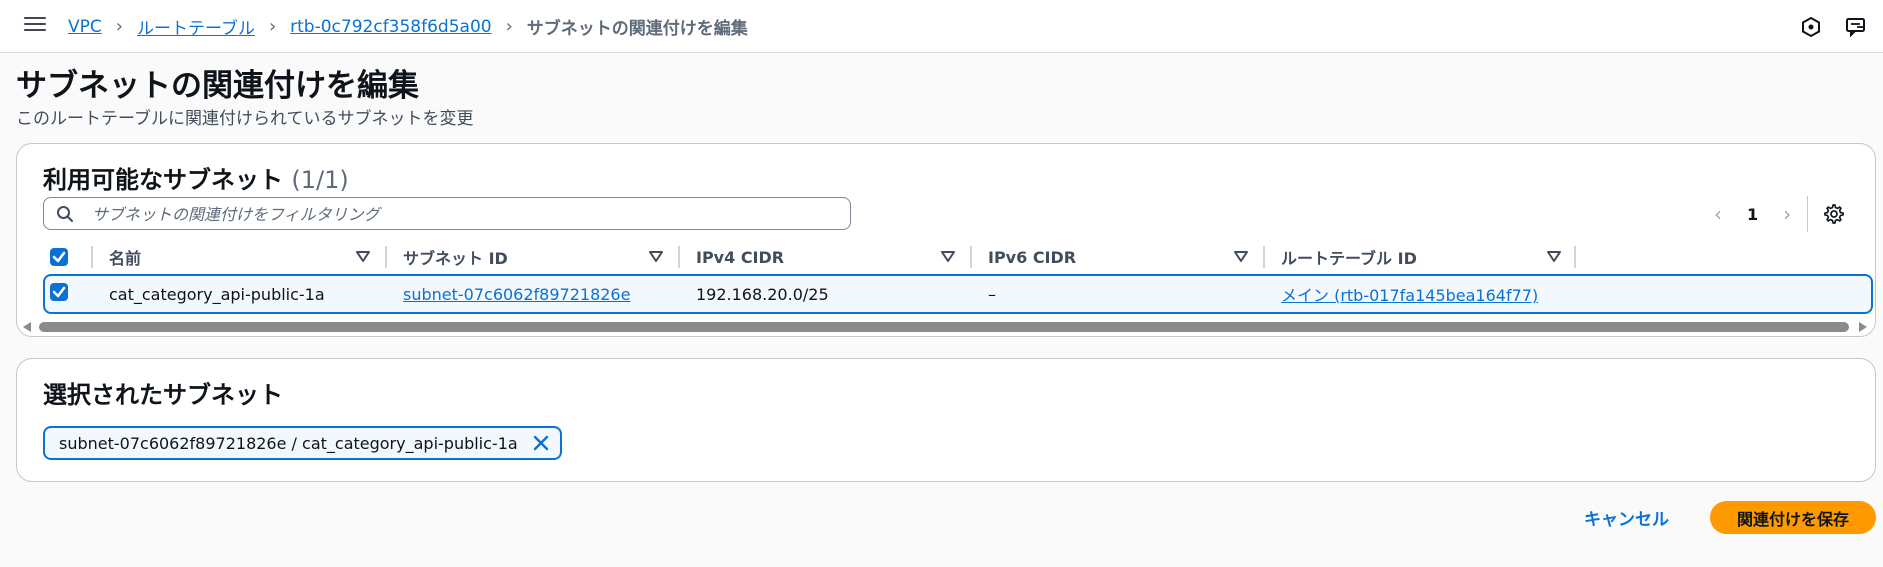  What do you see at coordinates (217, 294) in the screenshot?
I see `cell-name: cat_category_api-public-1a` at bounding box center [217, 294].